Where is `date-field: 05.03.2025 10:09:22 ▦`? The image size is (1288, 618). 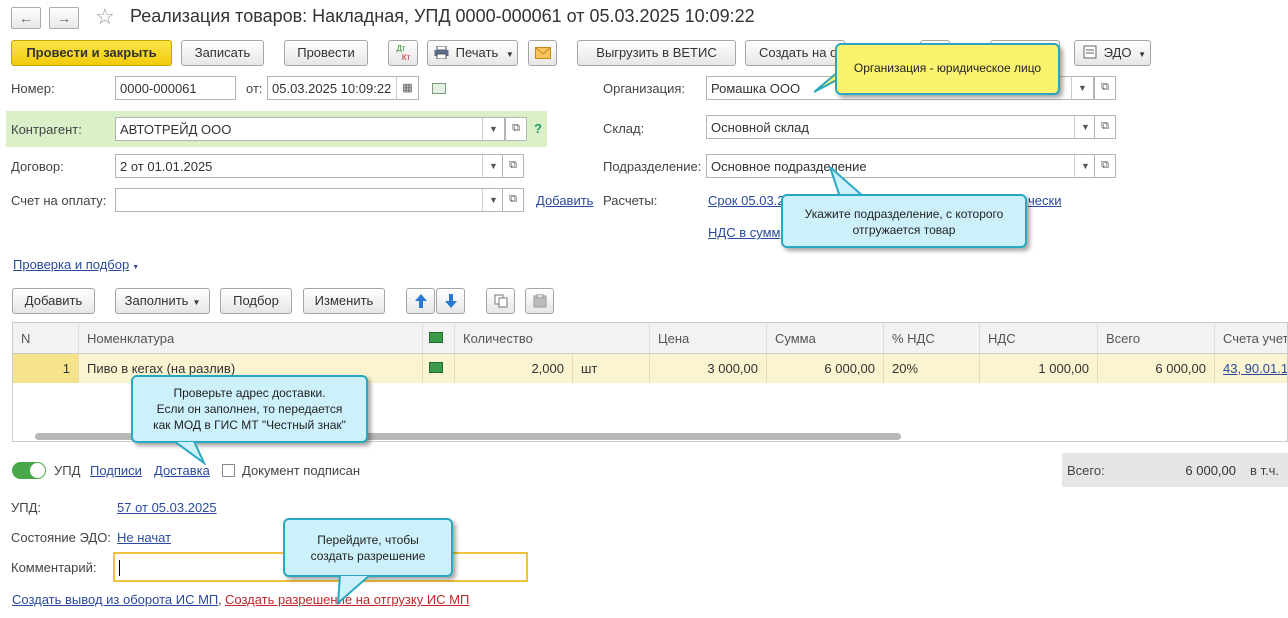 date-field: 05.03.2025 10:09:22 ▦ is located at coordinates (343, 88).